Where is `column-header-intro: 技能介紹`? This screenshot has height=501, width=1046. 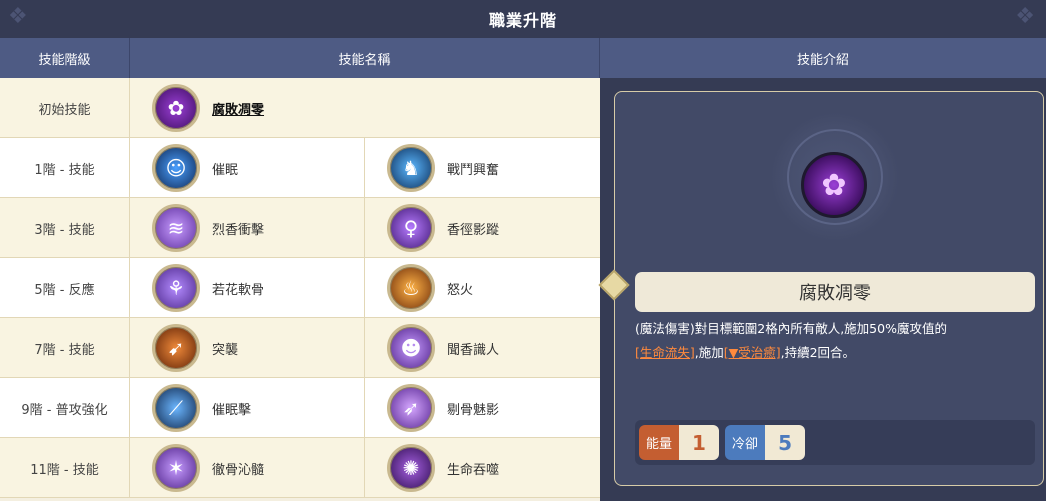
column-header-intro: 技能介紹 is located at coordinates (822, 60).